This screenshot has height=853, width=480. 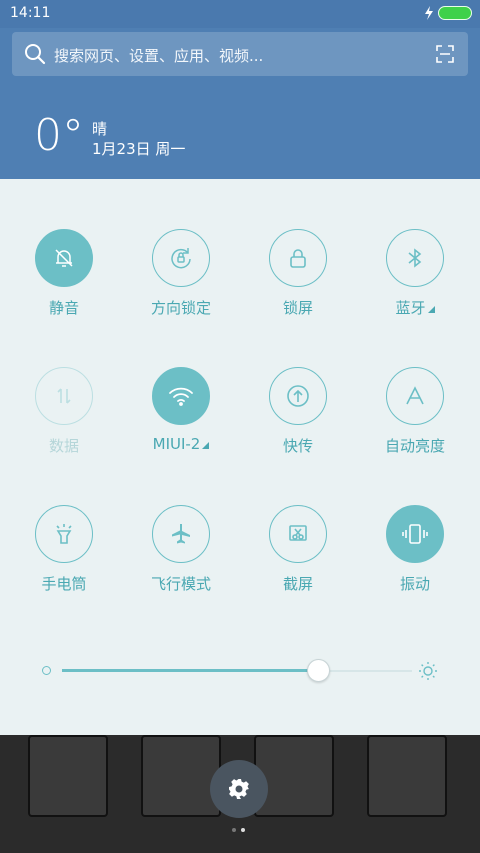 What do you see at coordinates (180, 584) in the screenshot?
I see `tile-label: 飞行模式` at bounding box center [180, 584].